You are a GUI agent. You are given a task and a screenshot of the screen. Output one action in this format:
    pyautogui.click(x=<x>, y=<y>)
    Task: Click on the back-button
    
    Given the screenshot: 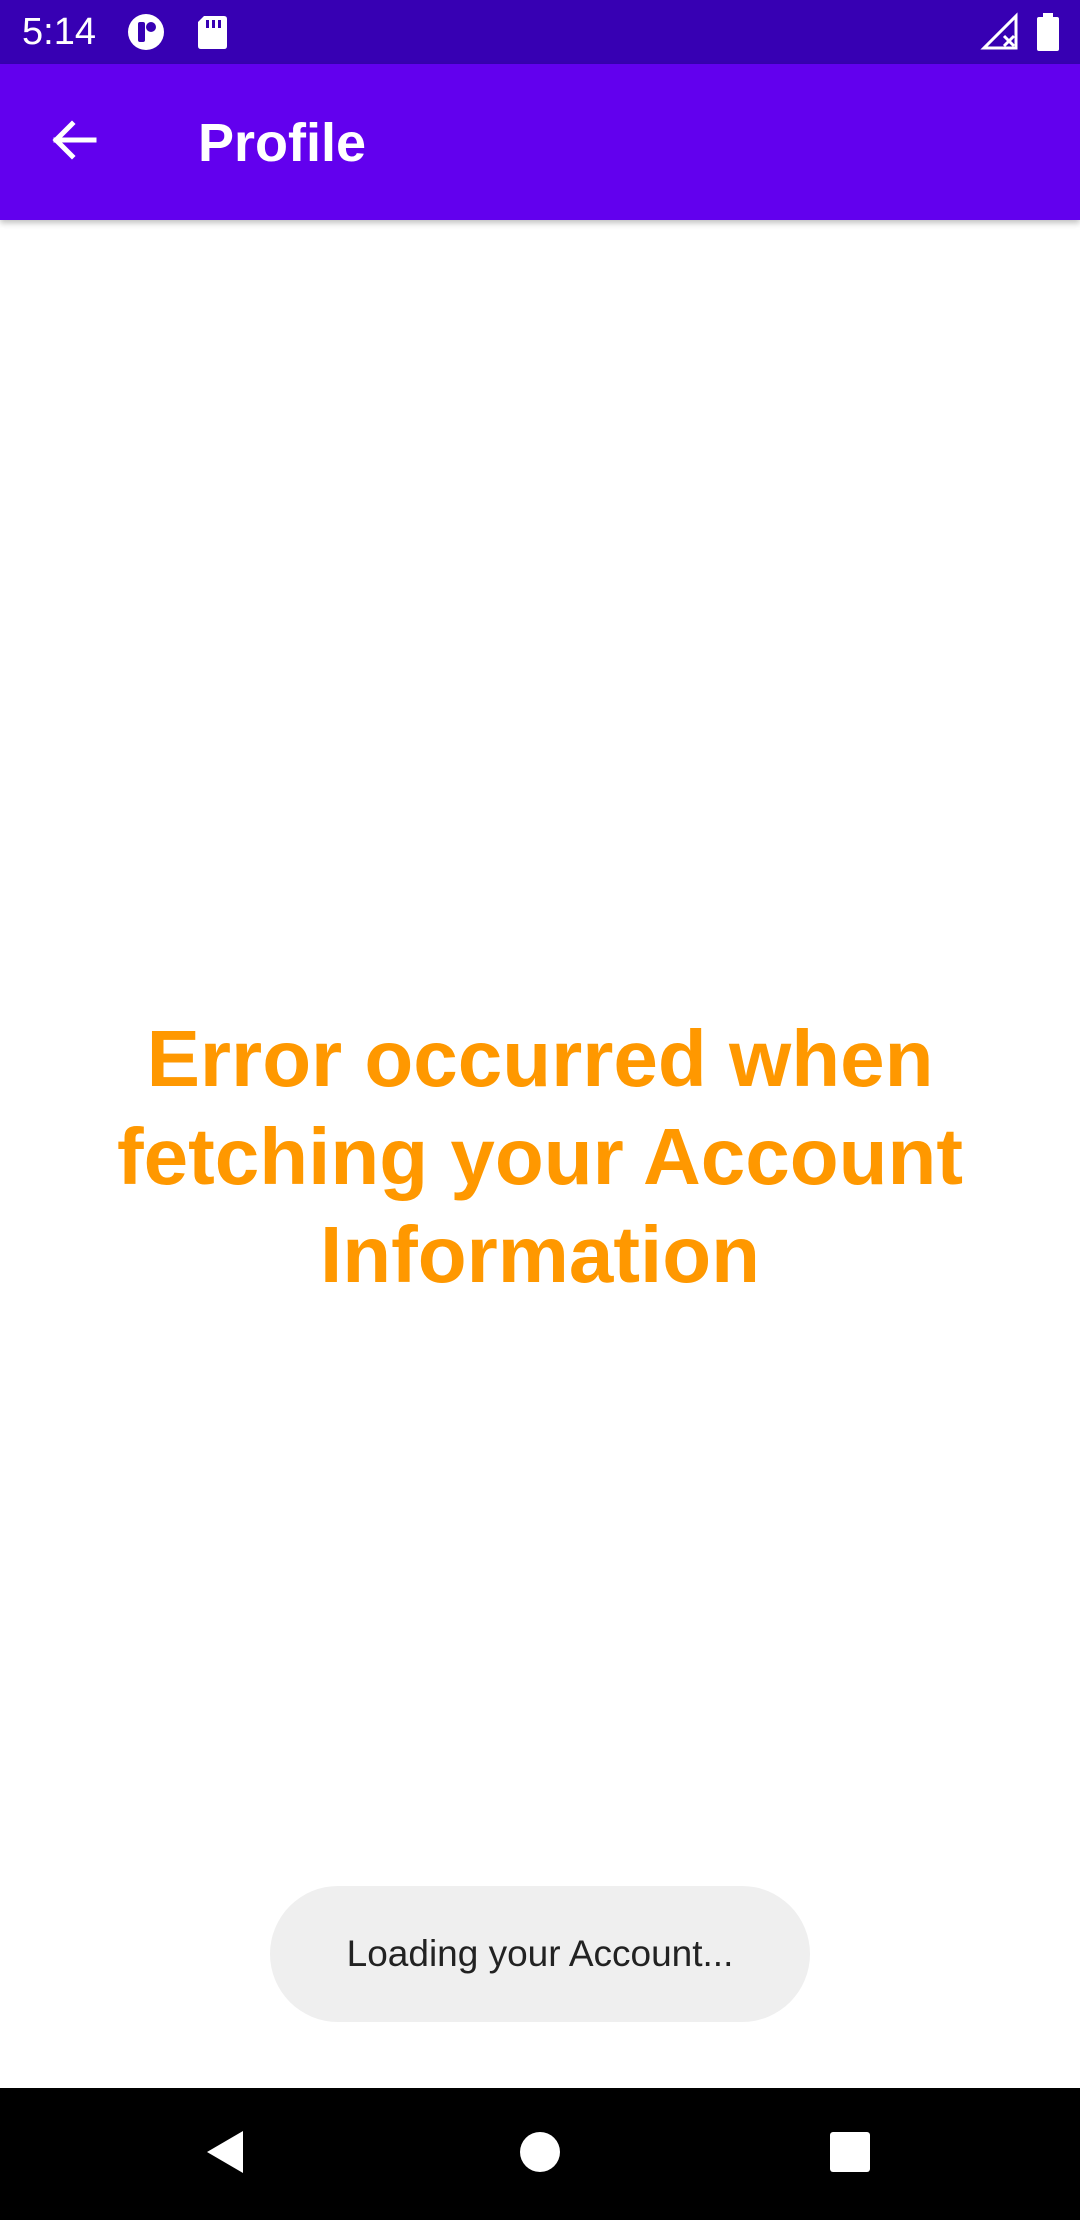 What is the action you would take?
    pyautogui.click(x=74, y=142)
    